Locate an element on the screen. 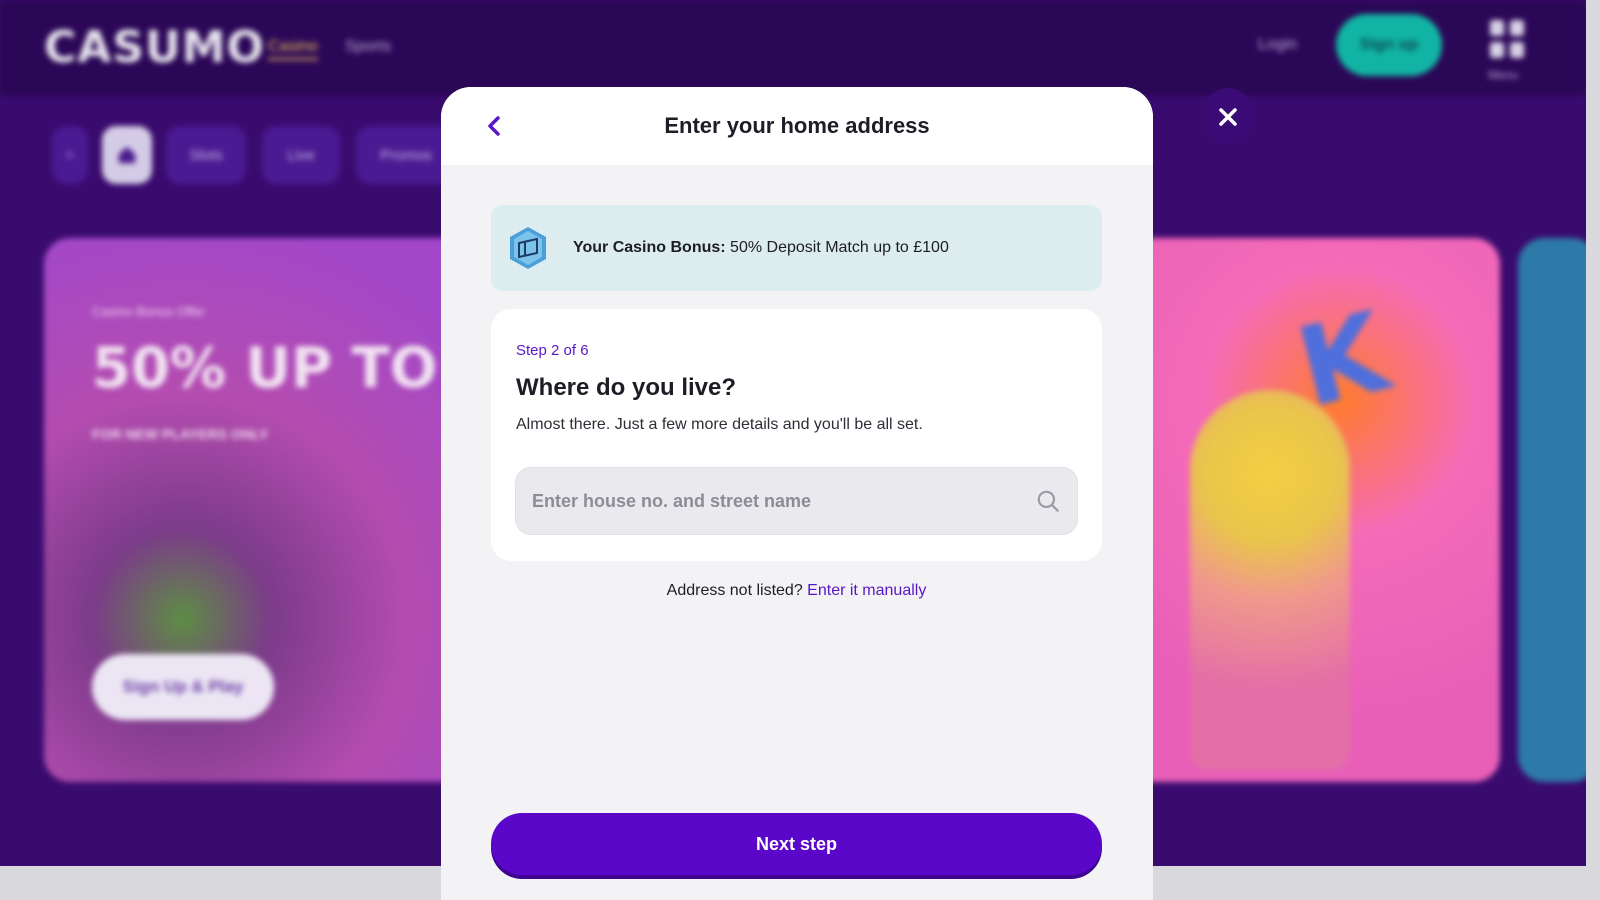  enter-manually-link: Enter it manually is located at coordinates (866, 590).